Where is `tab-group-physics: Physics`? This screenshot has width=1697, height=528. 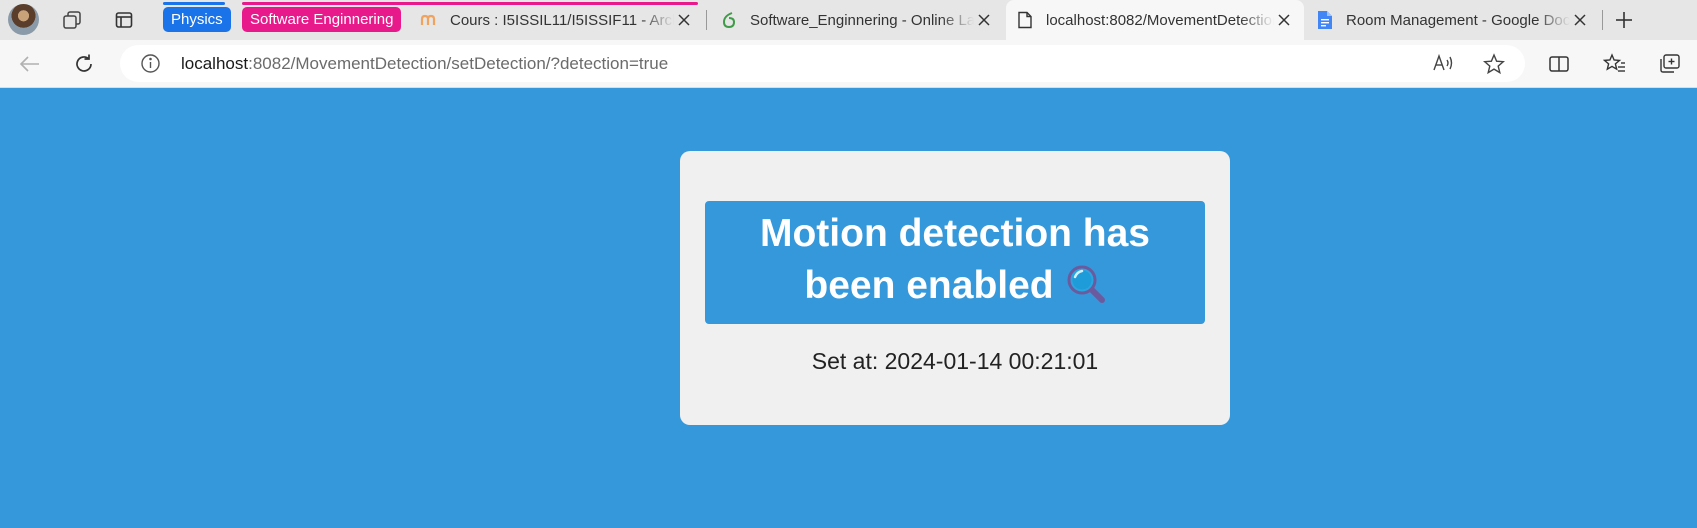
tab-group-physics: Physics is located at coordinates (197, 19).